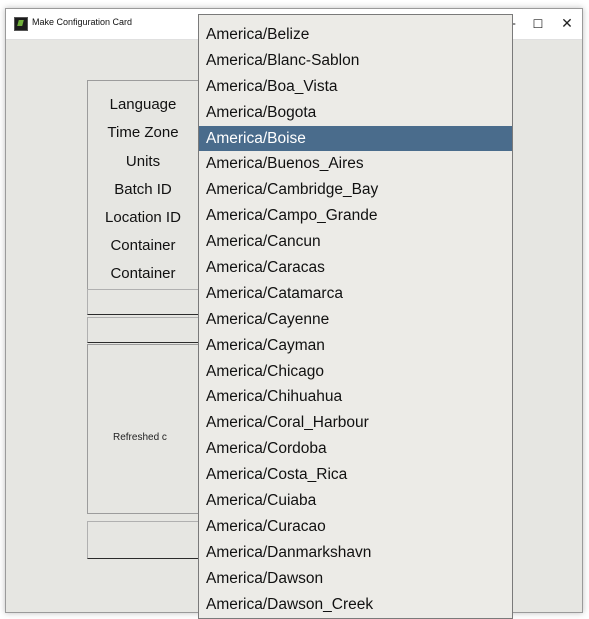 This screenshot has height=619, width=589. What do you see at coordinates (143, 217) in the screenshot?
I see `location-id-label: Location ID` at bounding box center [143, 217].